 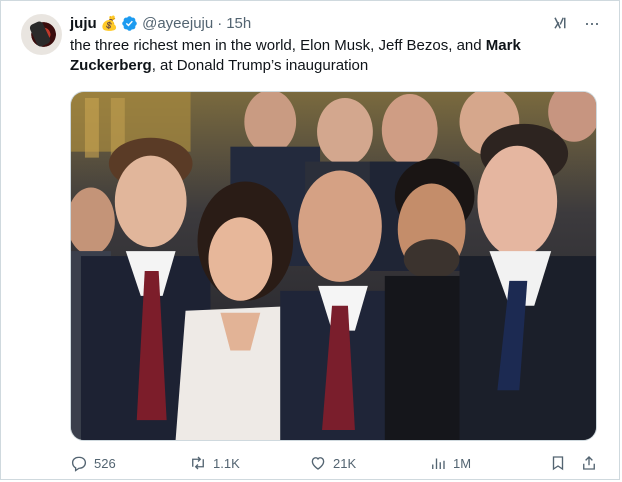 I want to click on tweet-header: juju 💰 @ayeejuju · 15h ···, so click(x=335, y=23).